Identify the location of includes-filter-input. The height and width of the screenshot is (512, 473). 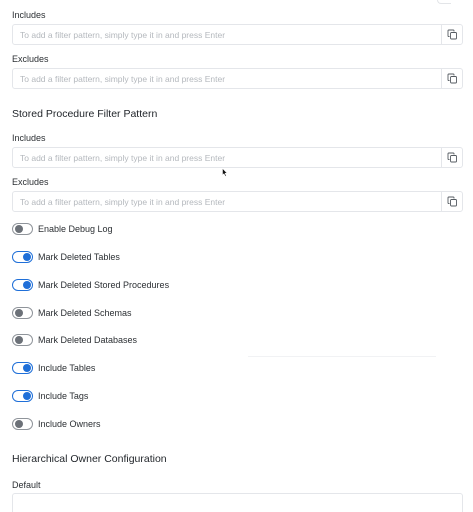
(227, 34).